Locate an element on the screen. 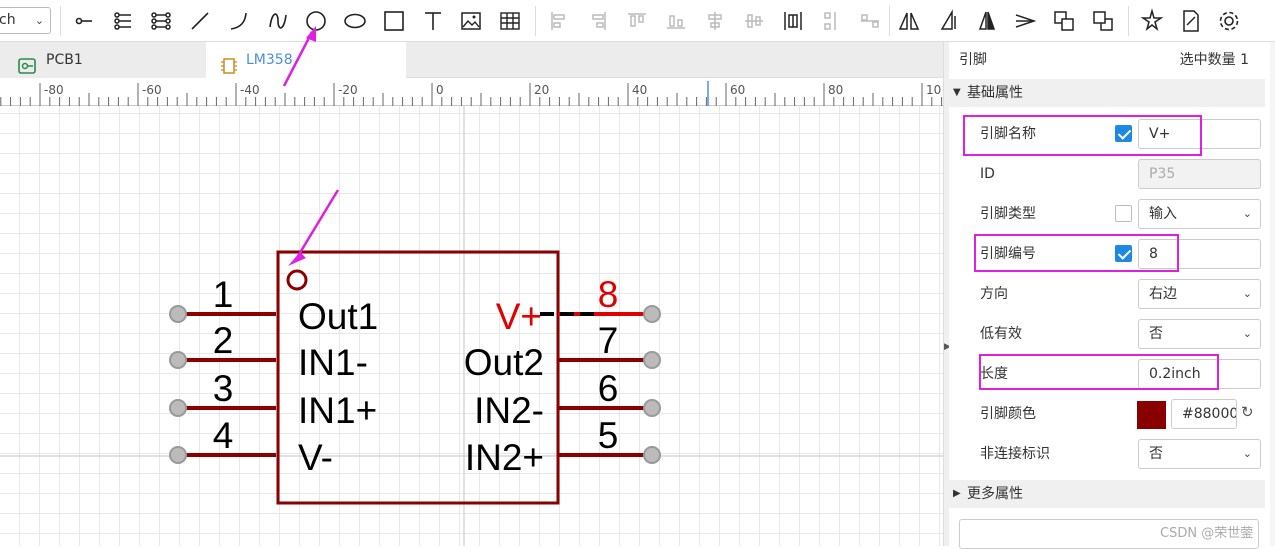 This screenshot has height=549, width=1275. pin-number-visible-checkbox is located at coordinates (1123, 253).